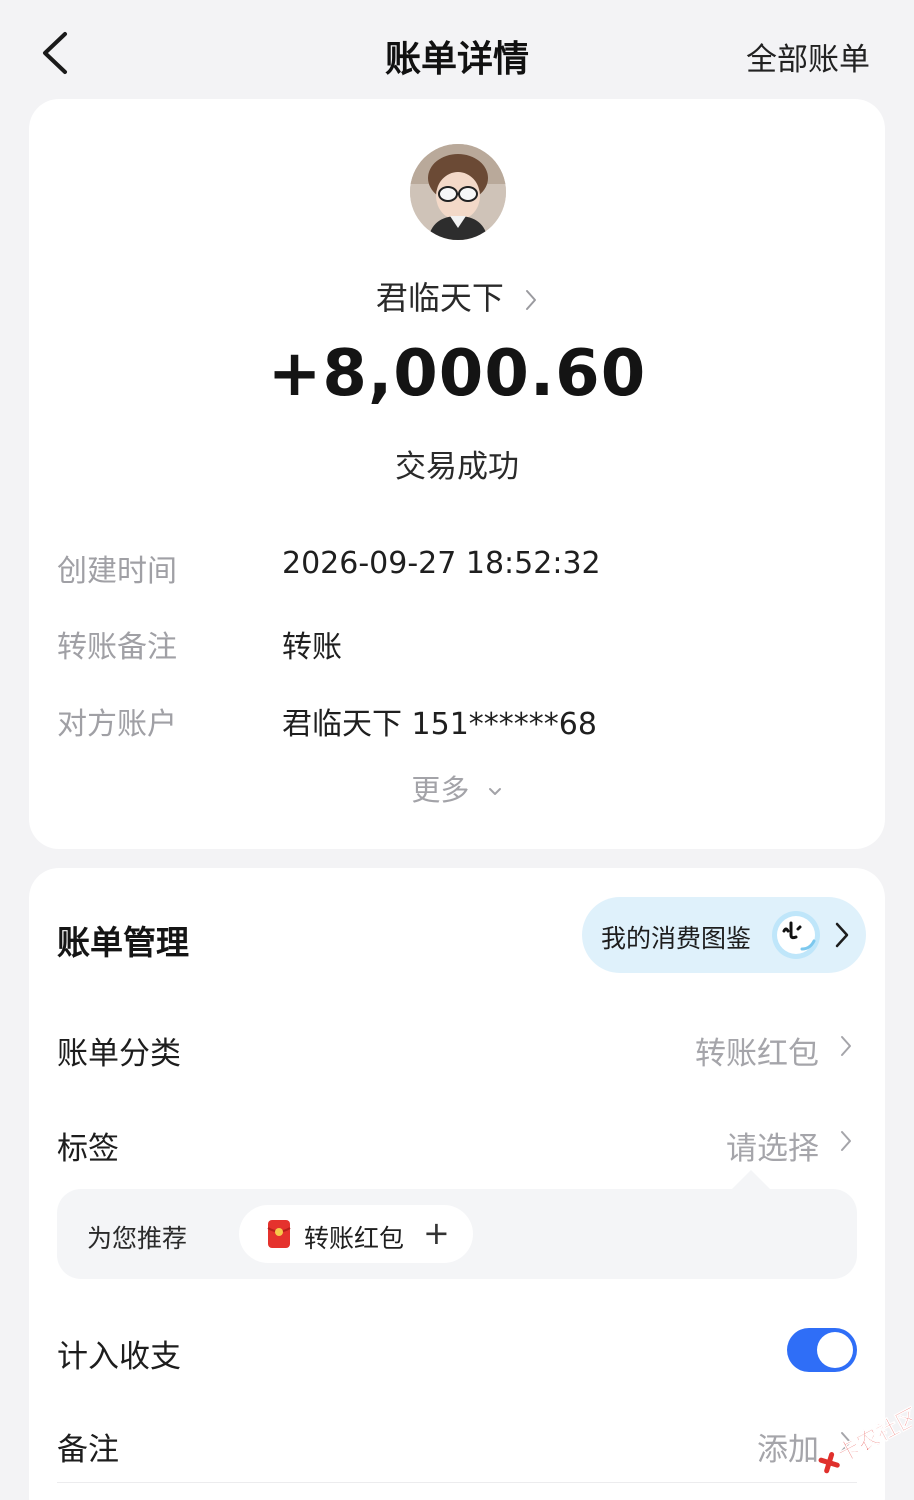 Image resolution: width=914 pixels, height=1500 pixels. I want to click on count-in-balance-label: 计入收支, so click(119, 1357).